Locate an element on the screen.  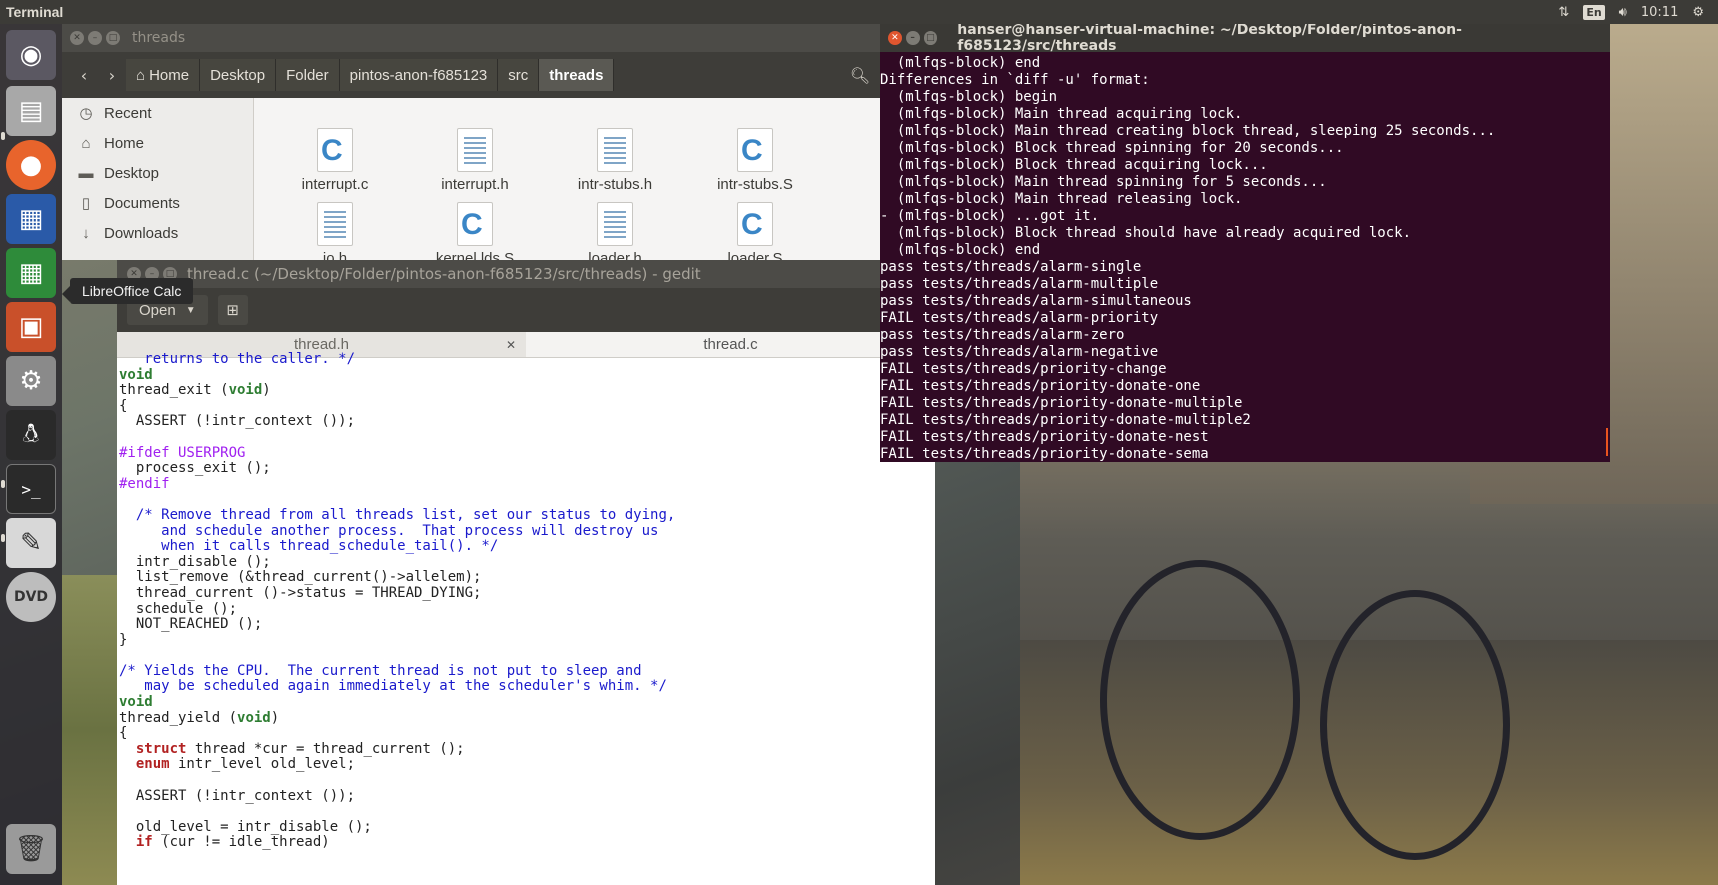
terminal-line: pass tests/threads/alarm-negative is located at coordinates (1019, 352).